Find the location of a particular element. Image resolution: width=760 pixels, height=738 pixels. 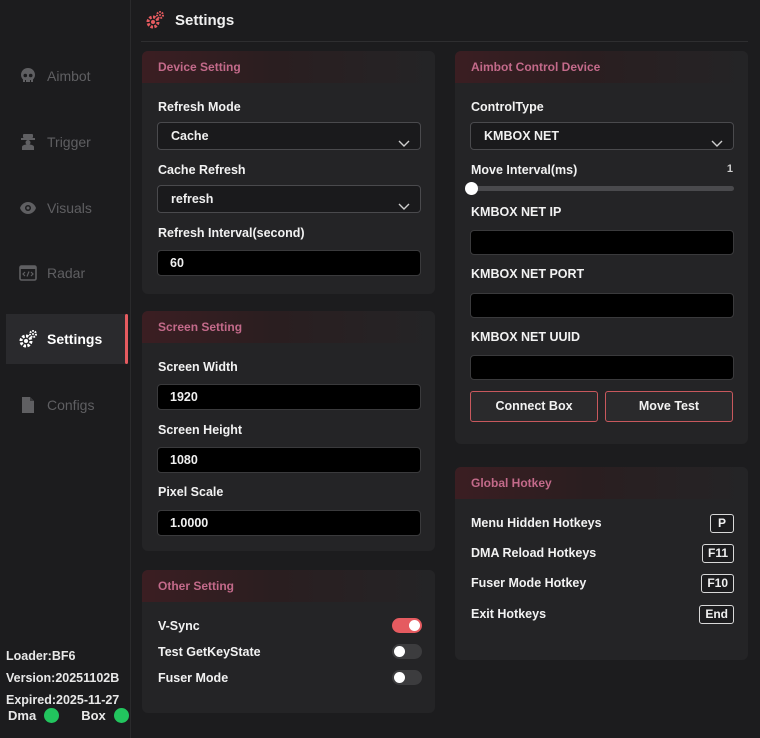

sidebar-item-trigger: Trigger is located at coordinates (65, 142).